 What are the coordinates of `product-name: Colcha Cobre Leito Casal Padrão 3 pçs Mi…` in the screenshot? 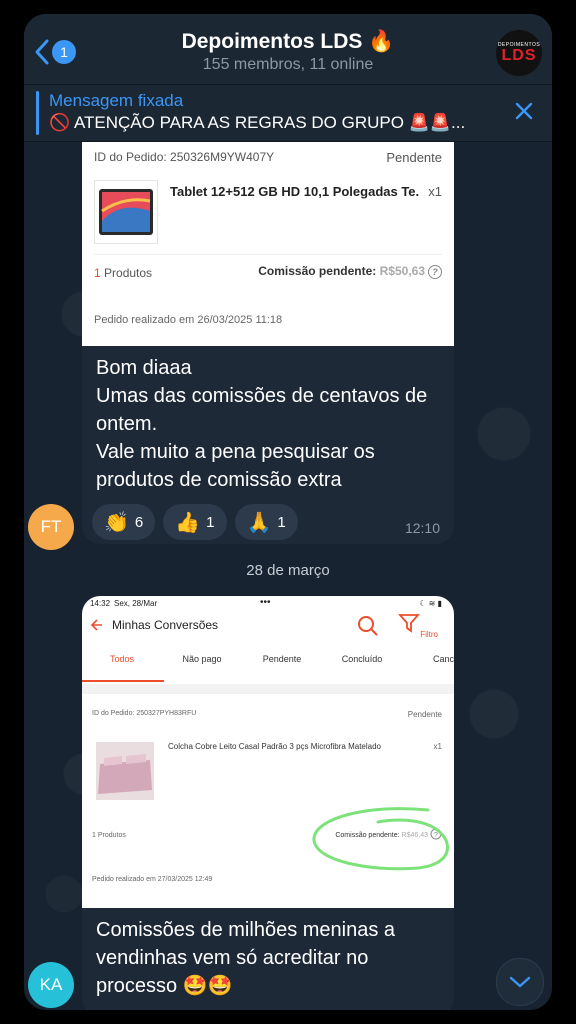 It's located at (274, 746).